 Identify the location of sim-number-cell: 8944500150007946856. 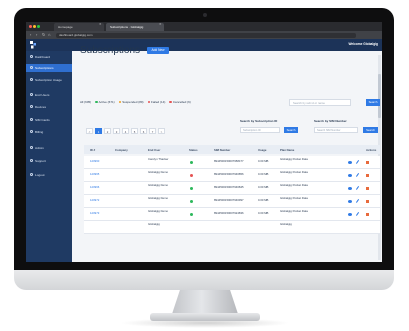
(229, 174).